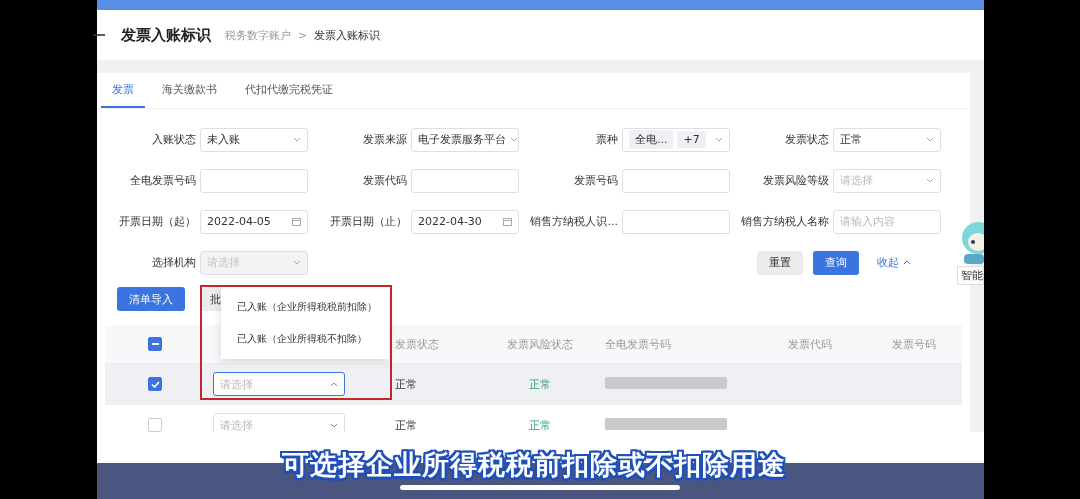 The width and height of the screenshot is (1080, 499). What do you see at coordinates (417, 344) in the screenshot?
I see `column-header: 发票状态` at bounding box center [417, 344].